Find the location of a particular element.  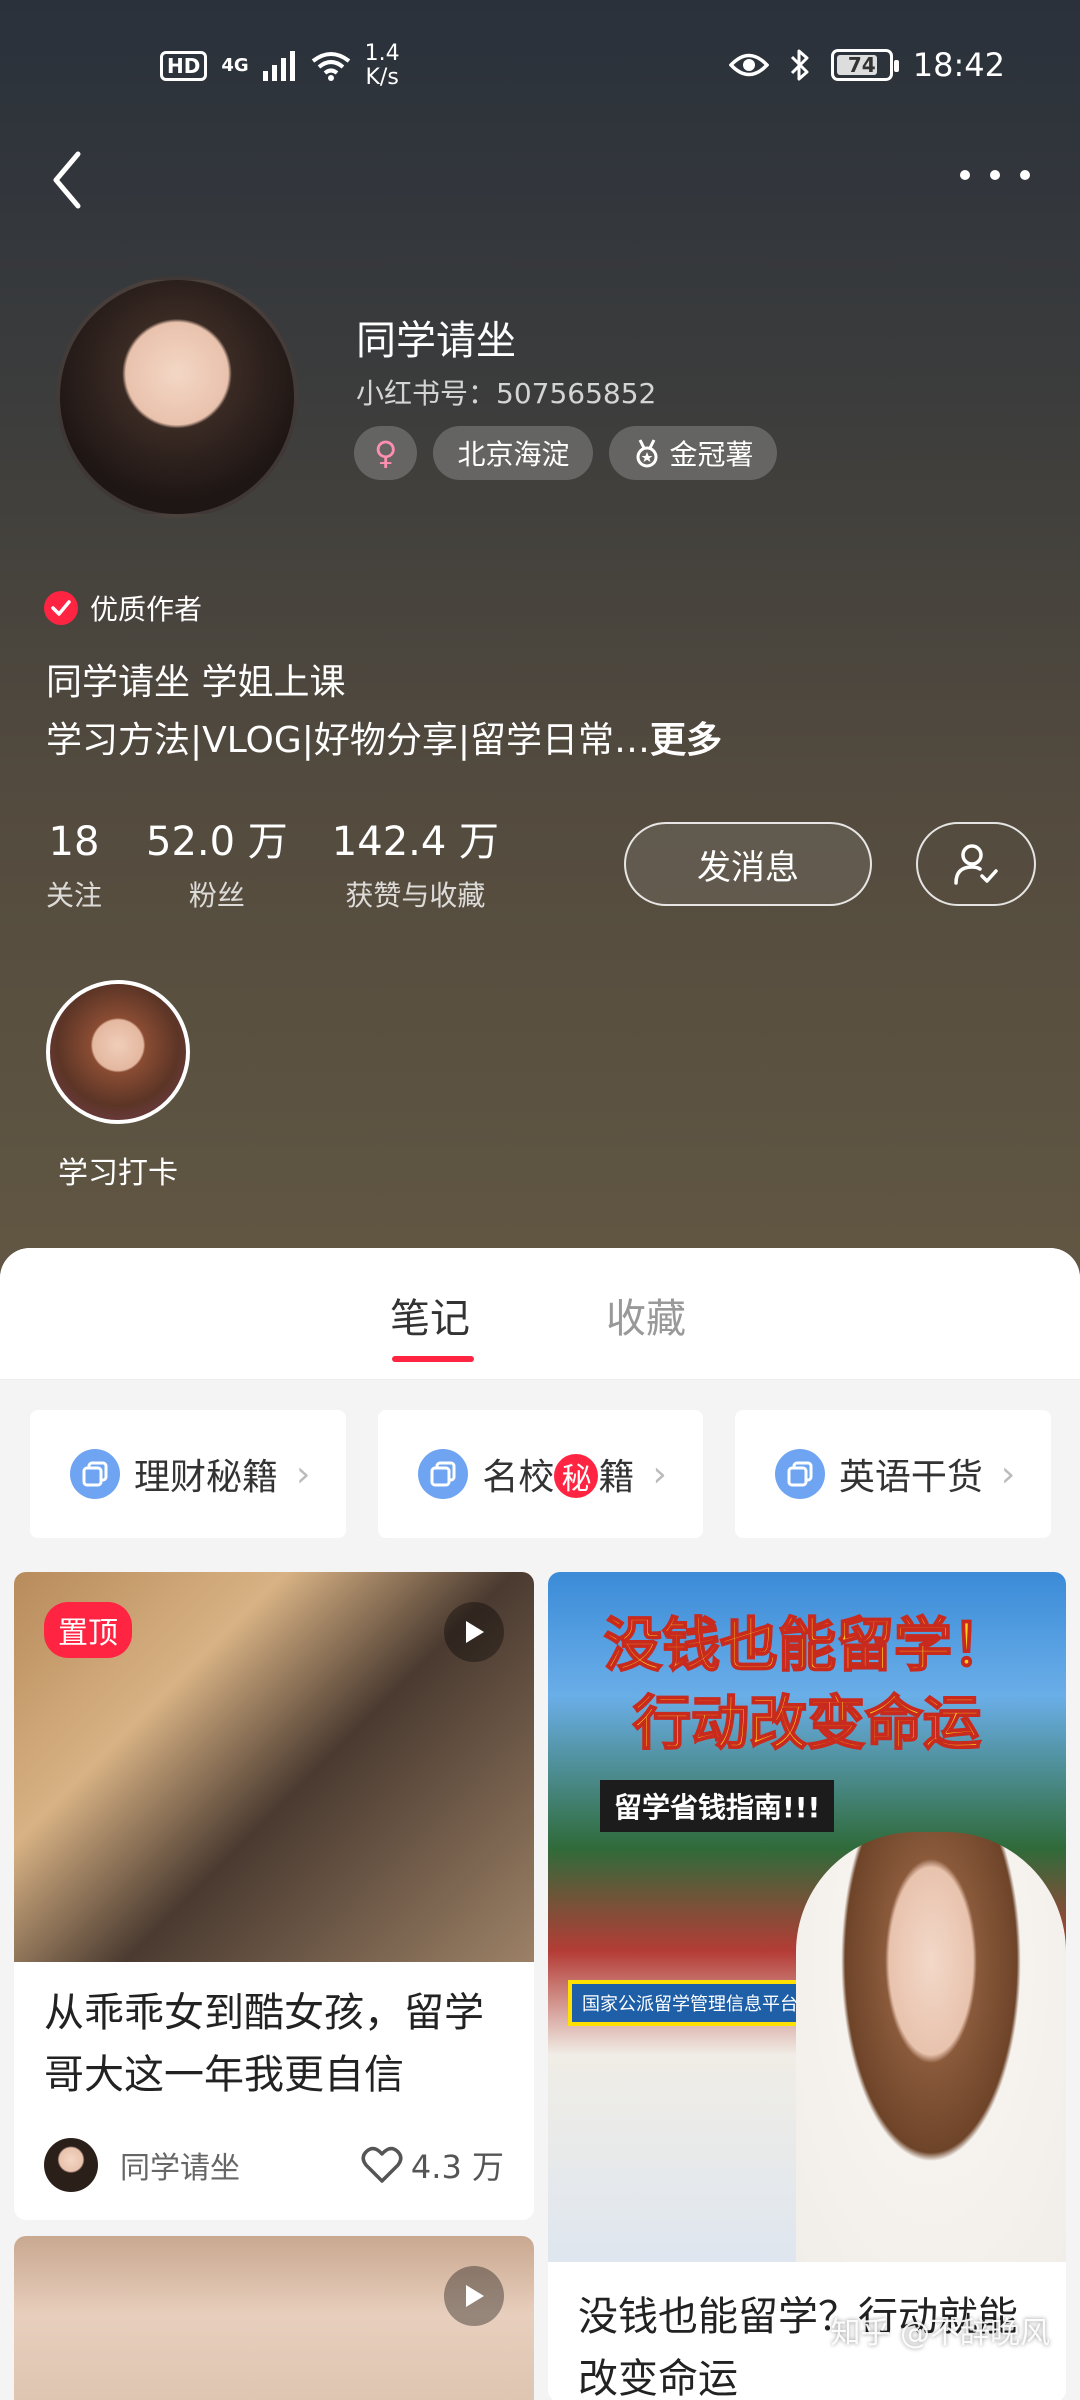

collection-finance: 理财秘籍 › is located at coordinates (188, 1474).